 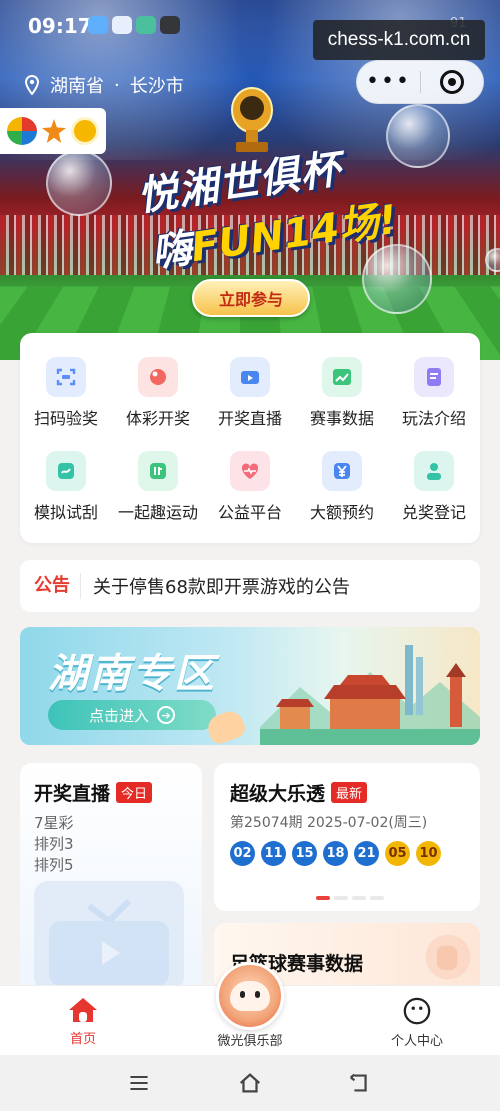 I want to click on recent-apps-button, so click(x=139, y=1083).